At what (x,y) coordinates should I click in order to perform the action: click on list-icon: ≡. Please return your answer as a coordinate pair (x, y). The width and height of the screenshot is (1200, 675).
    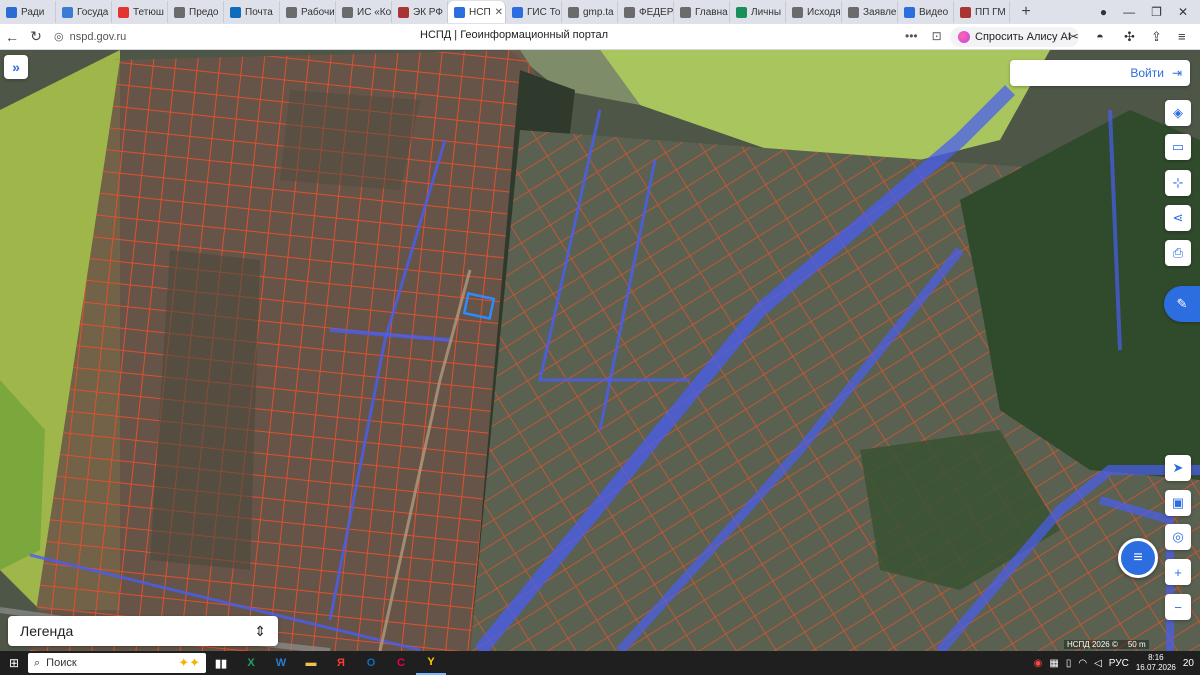
    Looking at the image, I should click on (1138, 557).